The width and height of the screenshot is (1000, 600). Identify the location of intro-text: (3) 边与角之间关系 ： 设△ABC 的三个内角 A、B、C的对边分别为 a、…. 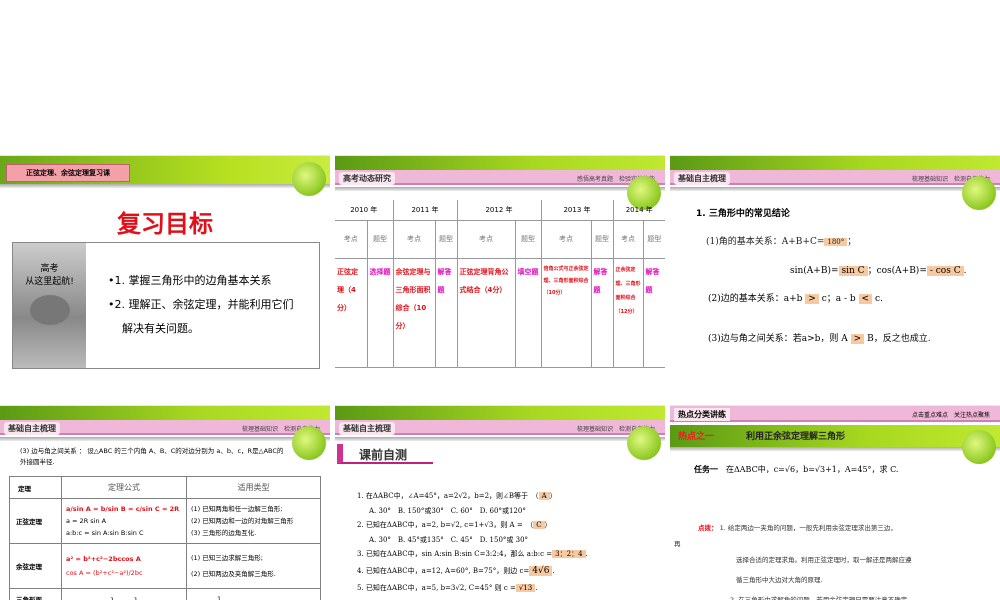
(152, 456).